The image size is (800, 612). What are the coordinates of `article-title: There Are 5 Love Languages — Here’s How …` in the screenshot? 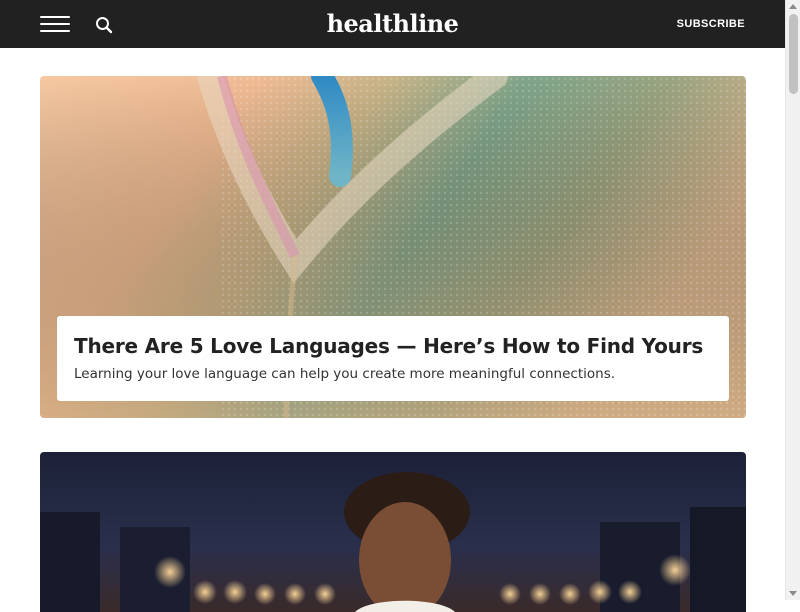 It's located at (393, 346).